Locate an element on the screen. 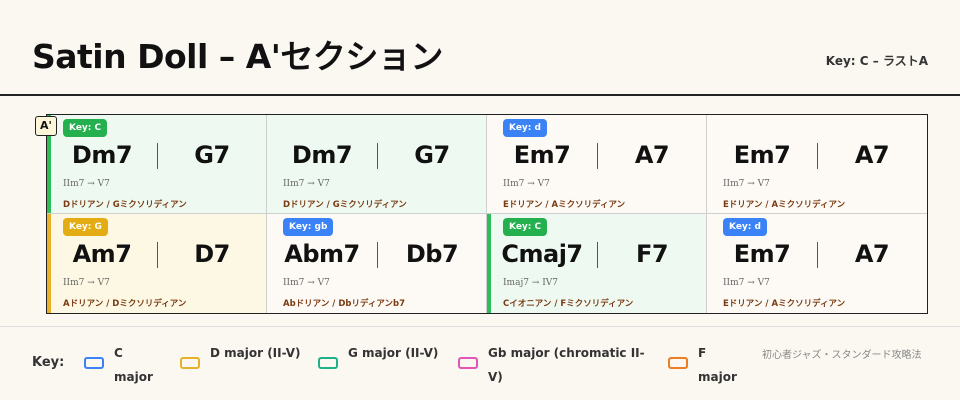  chord-pair: Cmaj7 F7 is located at coordinates (596, 254).